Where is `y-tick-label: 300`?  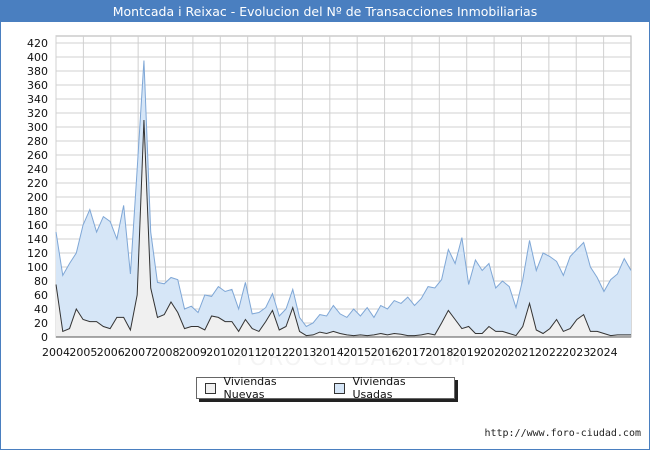
y-tick-label: 300 is located at coordinates (37, 127).